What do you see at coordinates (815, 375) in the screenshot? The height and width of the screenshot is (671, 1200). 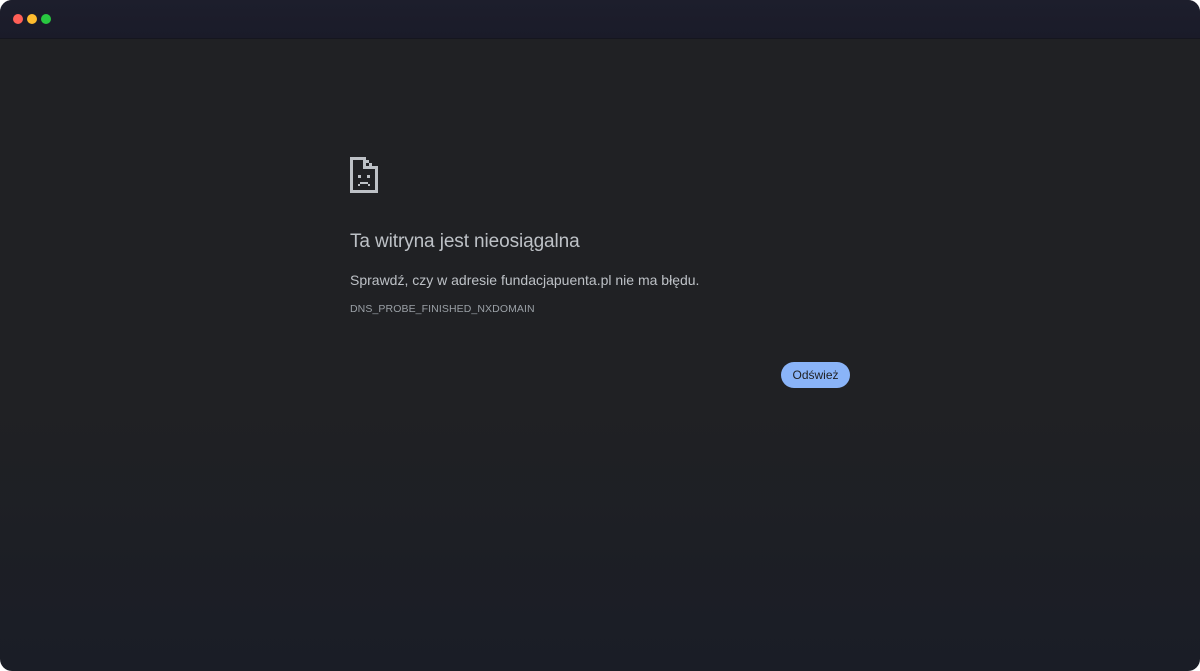 I see `reload-button: Odśwież` at bounding box center [815, 375].